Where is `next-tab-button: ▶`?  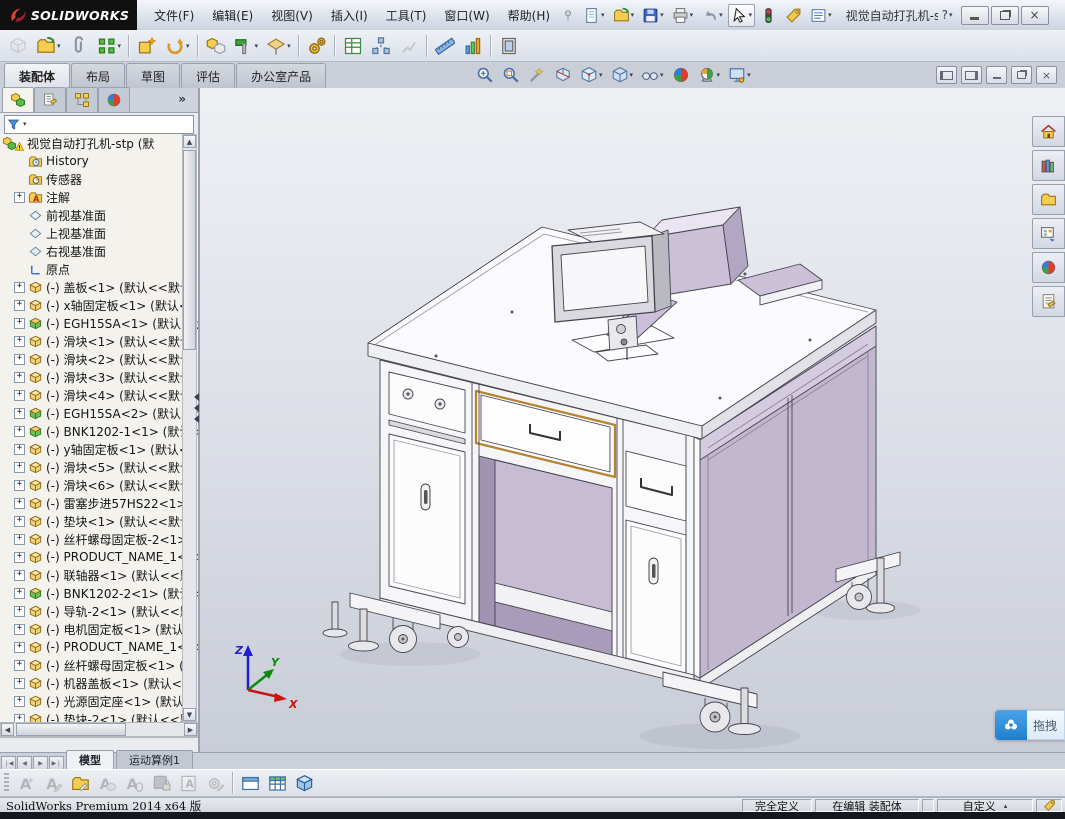
next-tab-button: ▶ is located at coordinates (40, 763).